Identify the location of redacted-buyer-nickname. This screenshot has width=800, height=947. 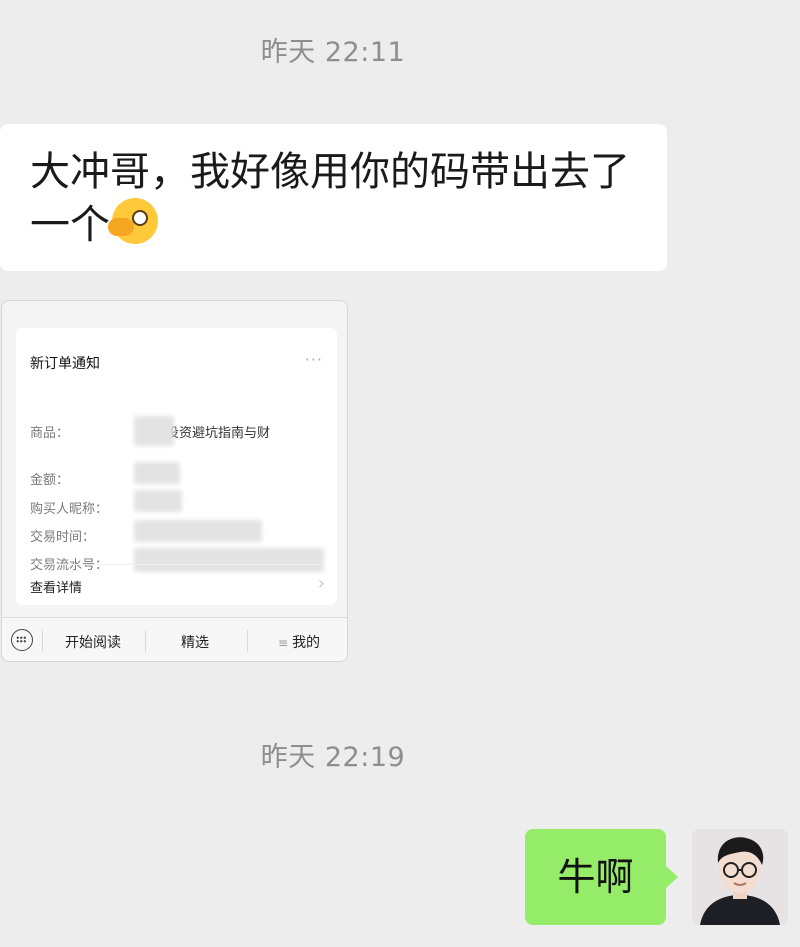
(158, 501).